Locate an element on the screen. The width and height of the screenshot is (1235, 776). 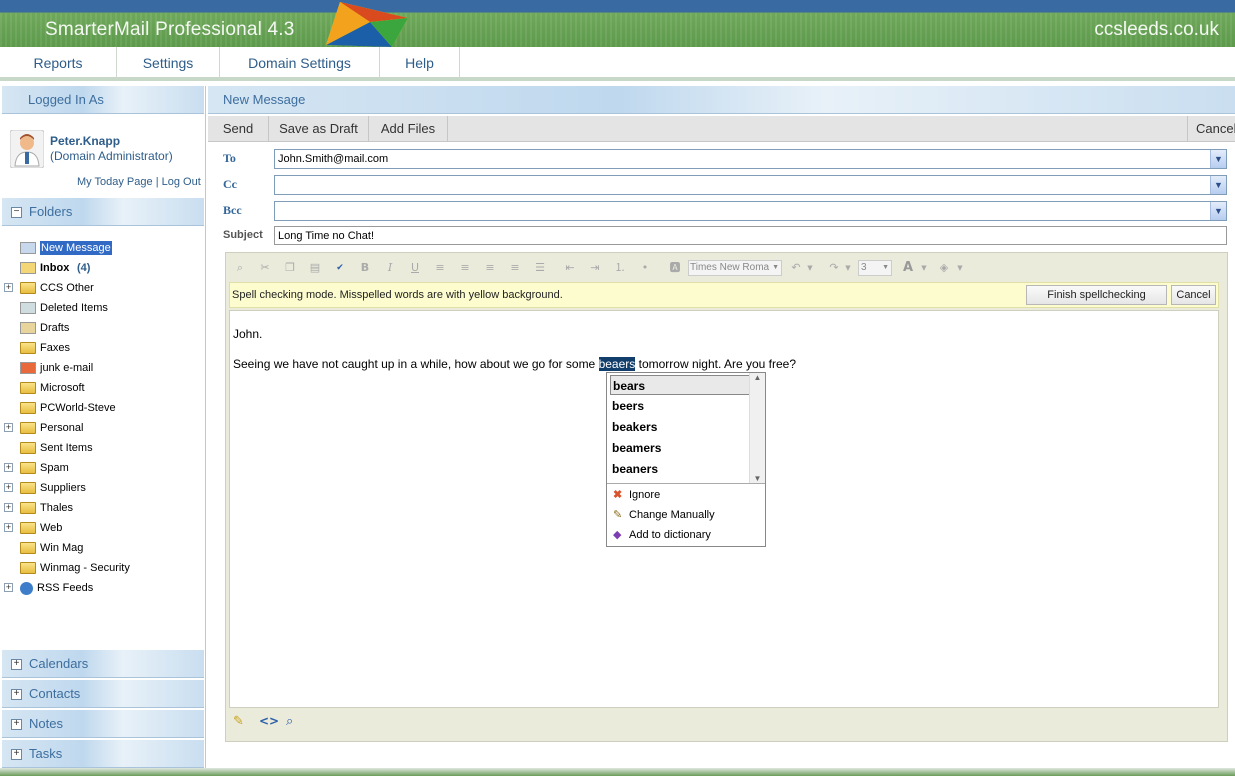
undo-icon: ↶ is located at coordinates (796, 268).